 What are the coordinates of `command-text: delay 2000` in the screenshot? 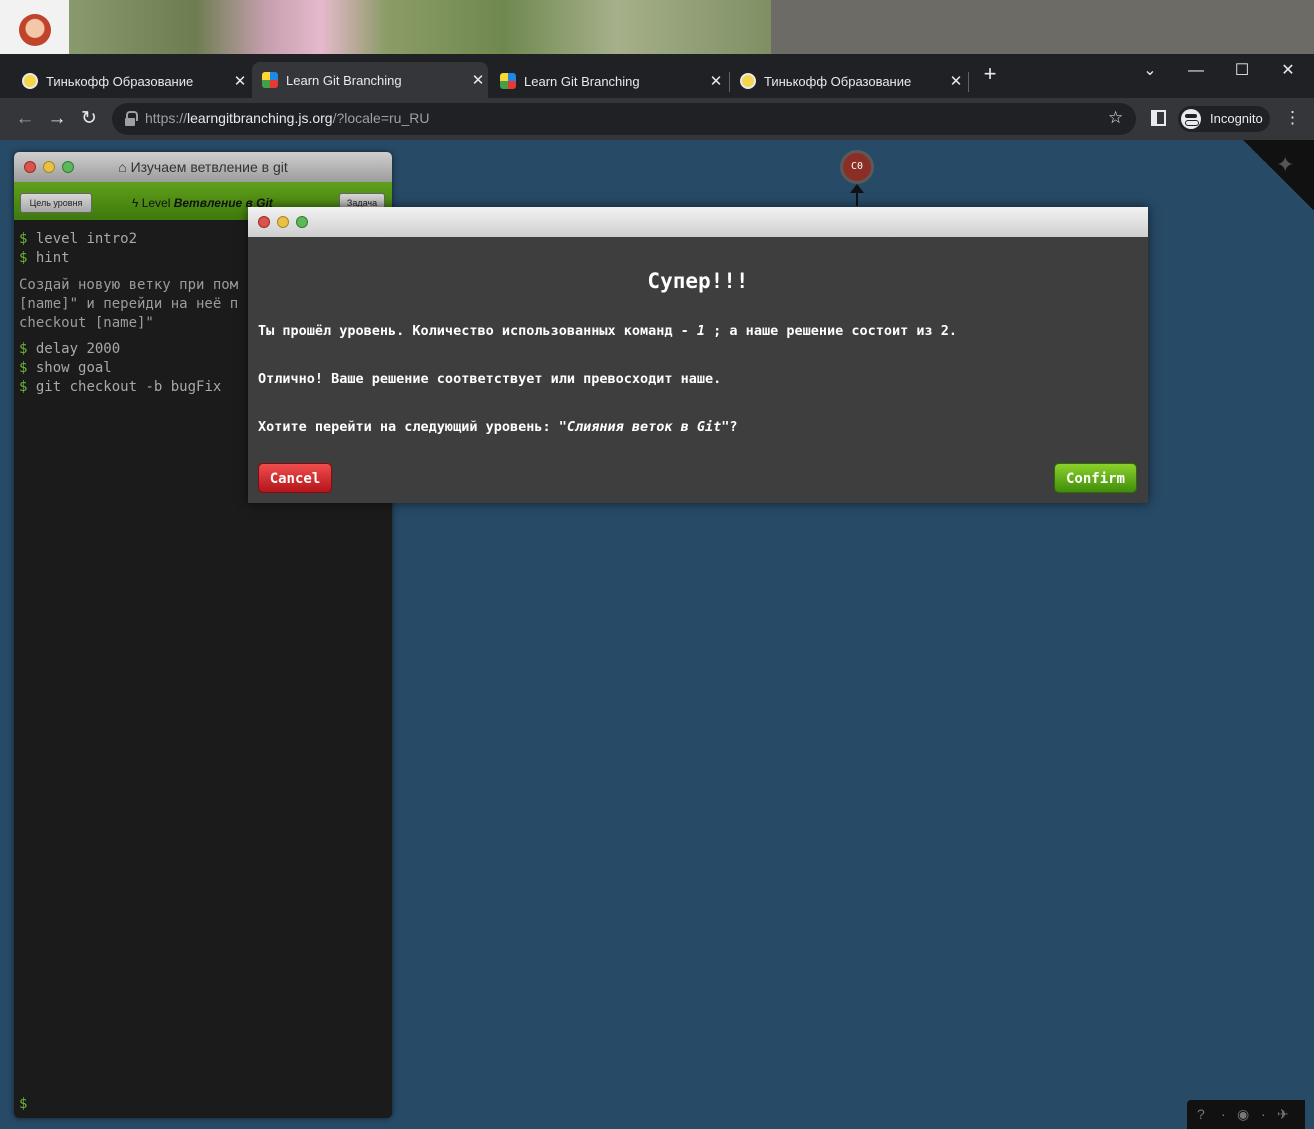 It's located at (78, 349).